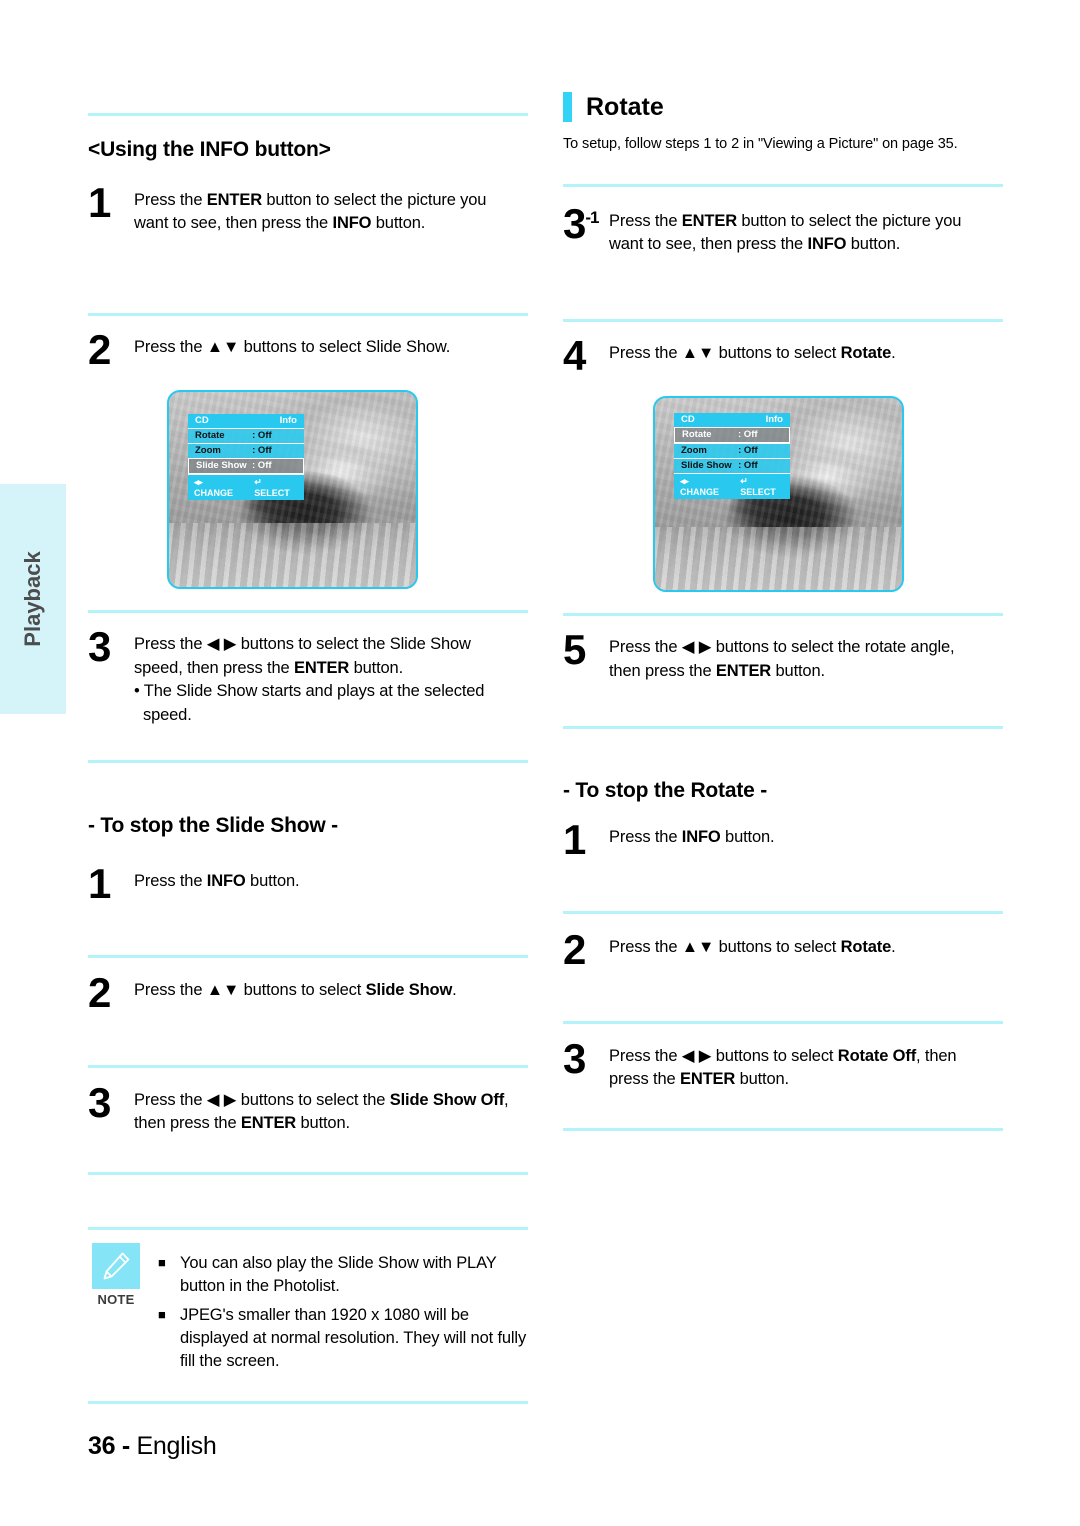  What do you see at coordinates (592, 217) in the screenshot?
I see `step-number-sup: -1` at bounding box center [592, 217].